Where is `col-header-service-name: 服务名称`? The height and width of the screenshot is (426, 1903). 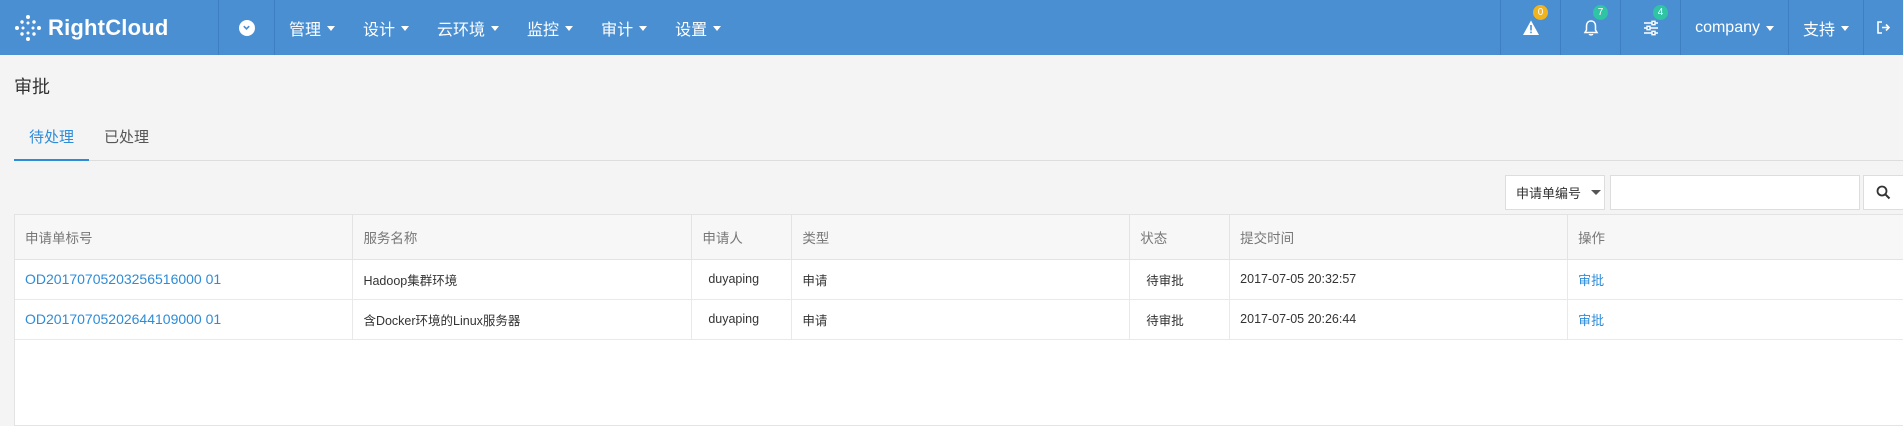
col-header-service-name: 服务名称 is located at coordinates (522, 237).